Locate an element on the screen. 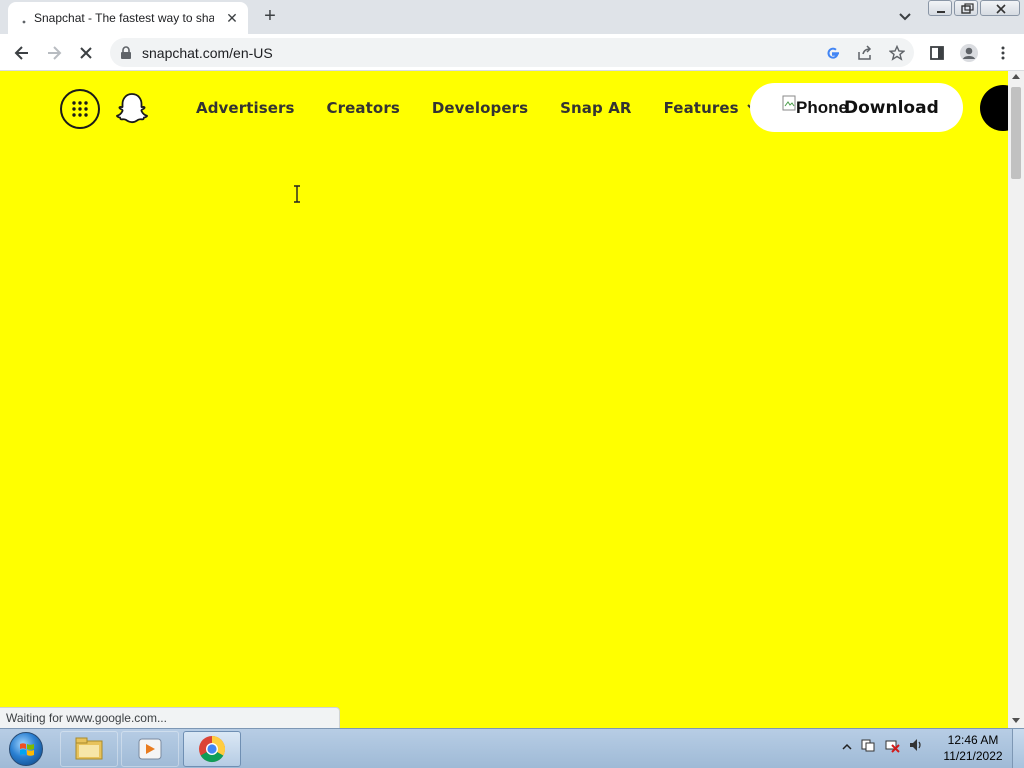 The image size is (1024, 768). forward-arrow-icon is located at coordinates (55, 53).